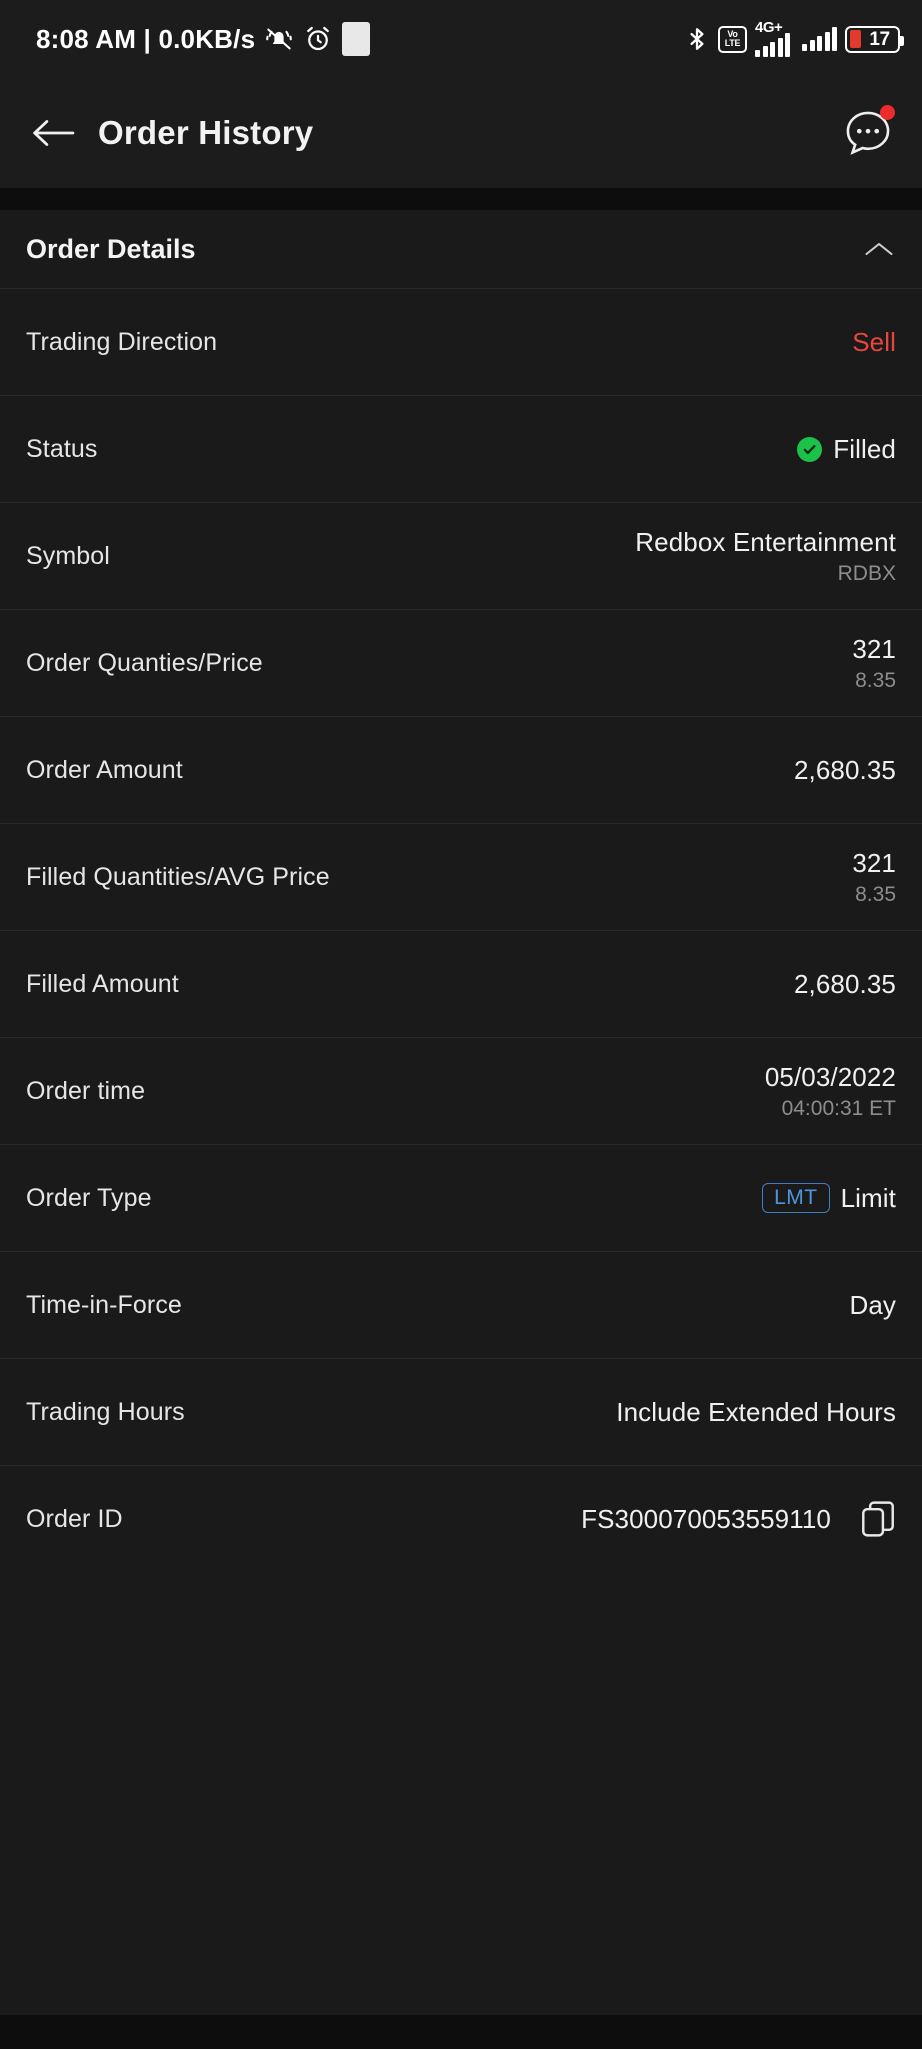 Image resolution: width=922 pixels, height=2049 pixels. What do you see at coordinates (875, 680) in the screenshot?
I see `order-price-value: 8.35` at bounding box center [875, 680].